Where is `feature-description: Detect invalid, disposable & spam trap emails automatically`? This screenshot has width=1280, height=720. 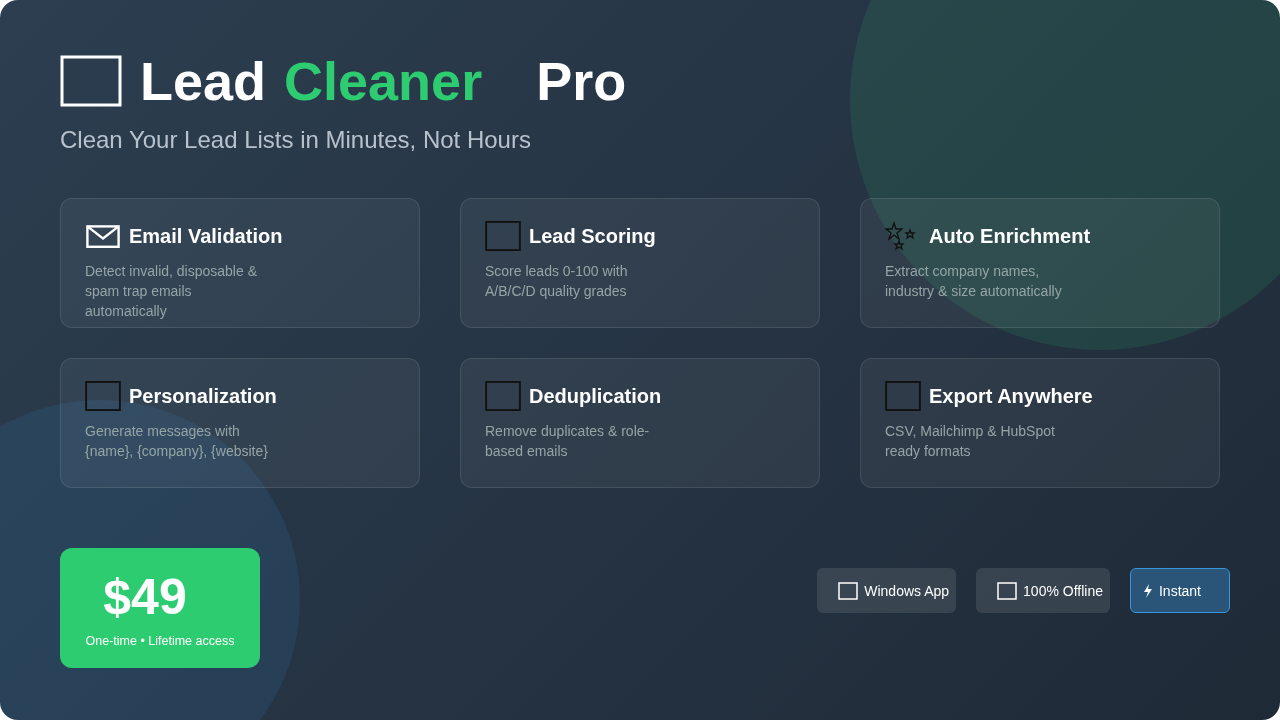
feature-description: Detect invalid, disposable & spam trap emails automatically is located at coordinates (171, 291).